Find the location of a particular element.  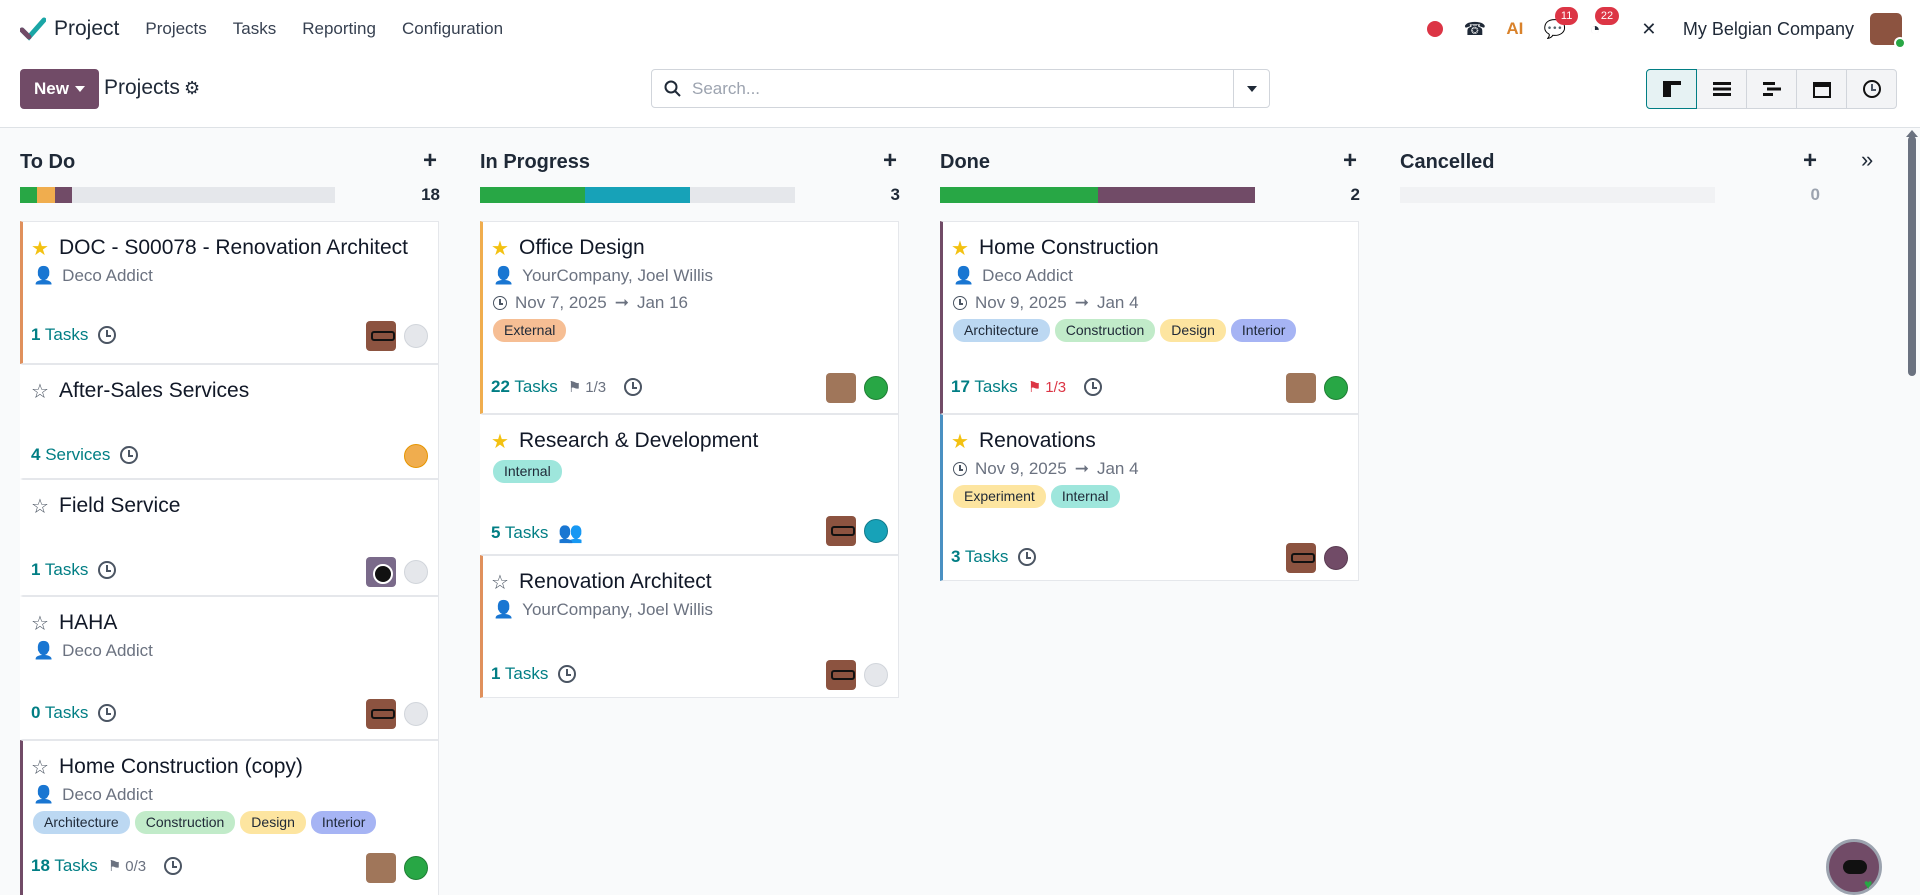

kanban-view-button is located at coordinates (1671, 89).